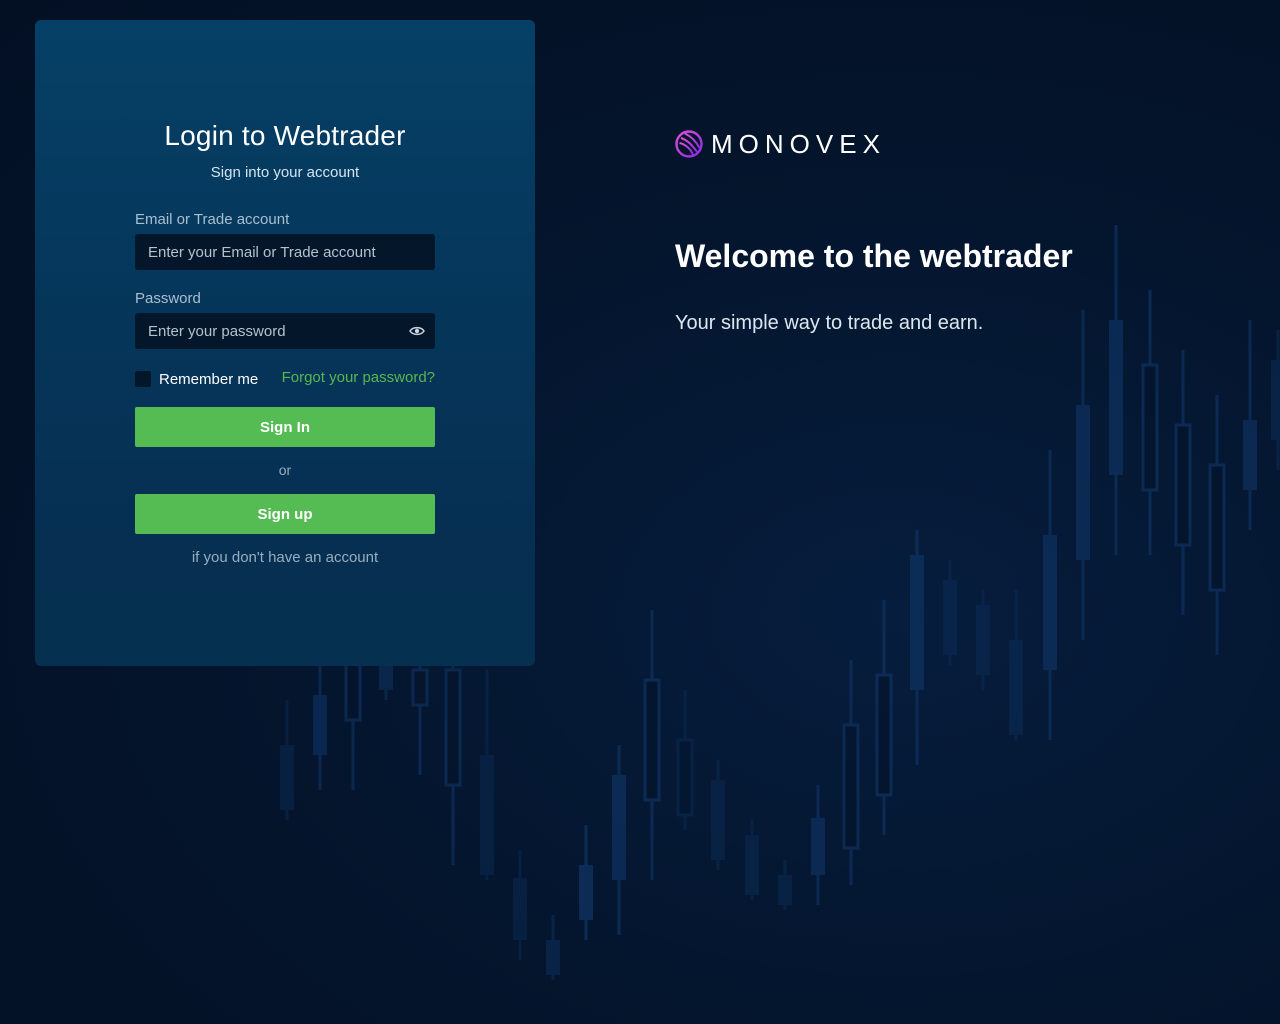 This screenshot has height=1024, width=1280. I want to click on forgot-password-link: Forgot your password?, so click(358, 377).